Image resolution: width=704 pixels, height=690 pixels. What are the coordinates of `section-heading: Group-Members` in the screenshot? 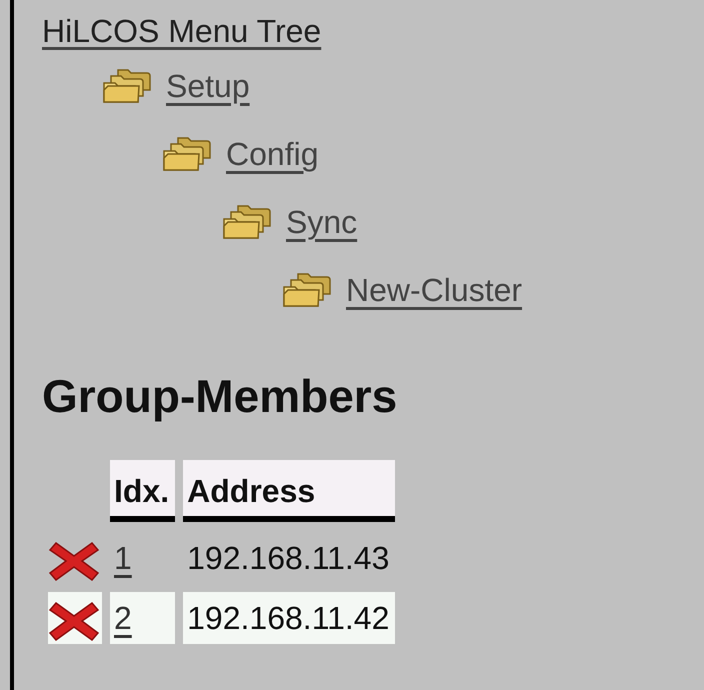 It's located at (220, 396).